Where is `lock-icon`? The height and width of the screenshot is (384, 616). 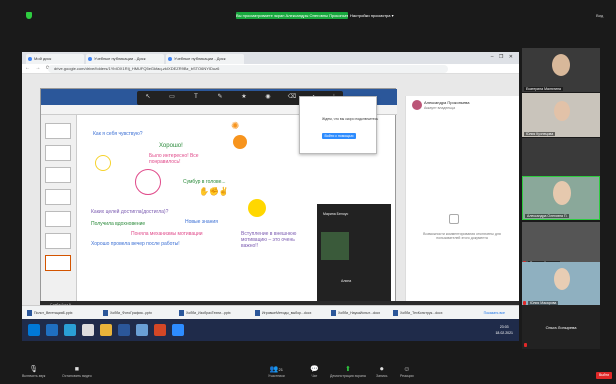 lock-icon is located at coordinates (454, 219).